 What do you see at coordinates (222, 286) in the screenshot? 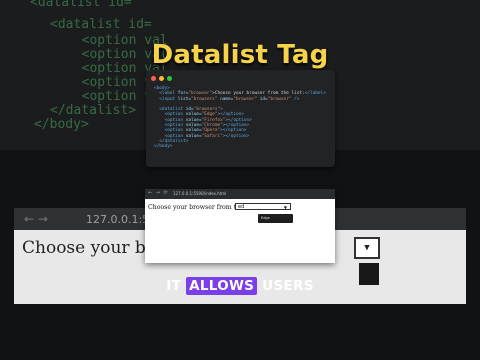
I see `caption-highlight: ALLOWS` at bounding box center [222, 286].